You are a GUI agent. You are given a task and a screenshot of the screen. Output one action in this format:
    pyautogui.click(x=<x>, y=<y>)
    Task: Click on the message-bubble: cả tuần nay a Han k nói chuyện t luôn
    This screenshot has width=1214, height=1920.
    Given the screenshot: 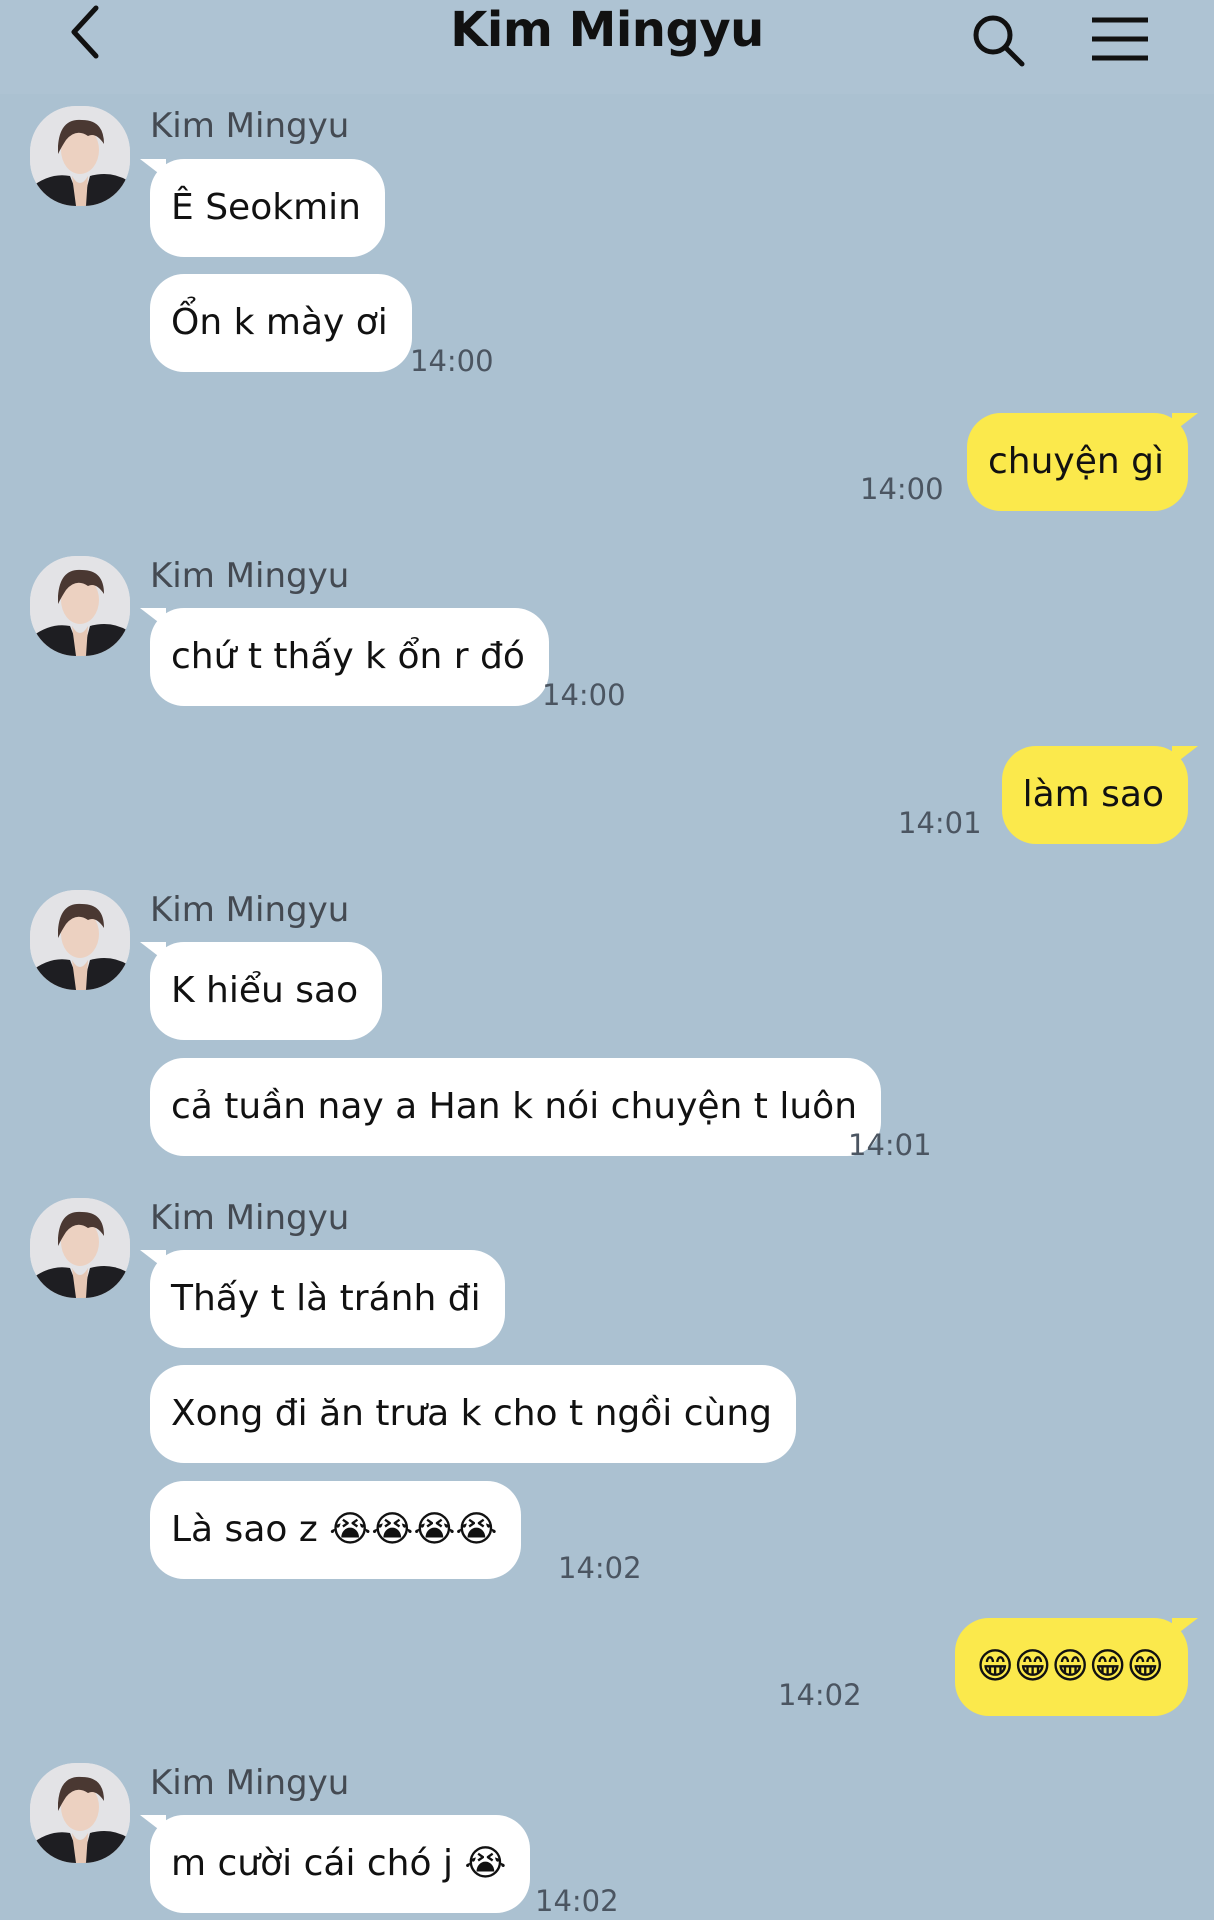 What is the action you would take?
    pyautogui.click(x=516, y=1107)
    